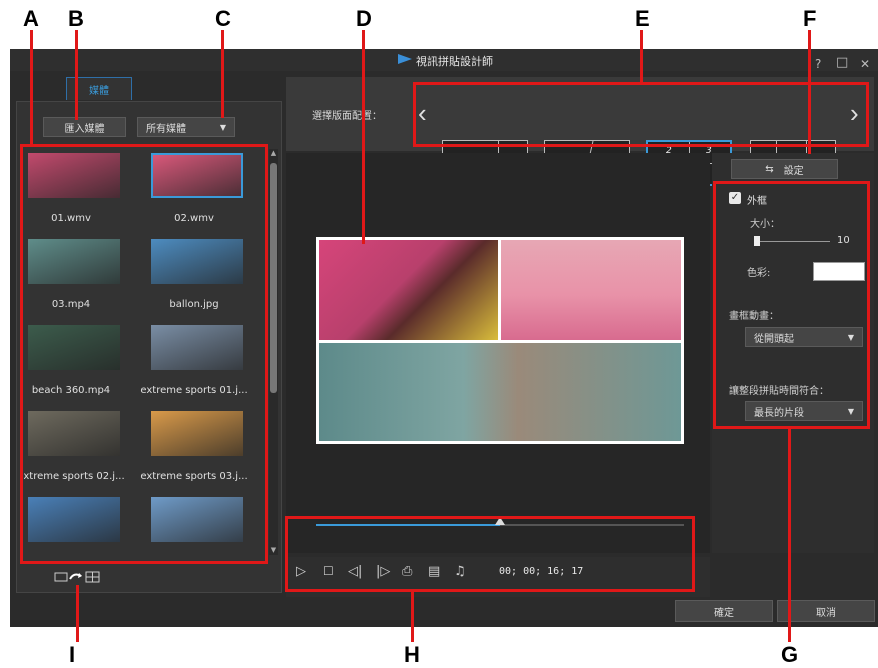 The height and width of the screenshot is (668, 878). What do you see at coordinates (412, 616) in the screenshot?
I see `leader-h` at bounding box center [412, 616].